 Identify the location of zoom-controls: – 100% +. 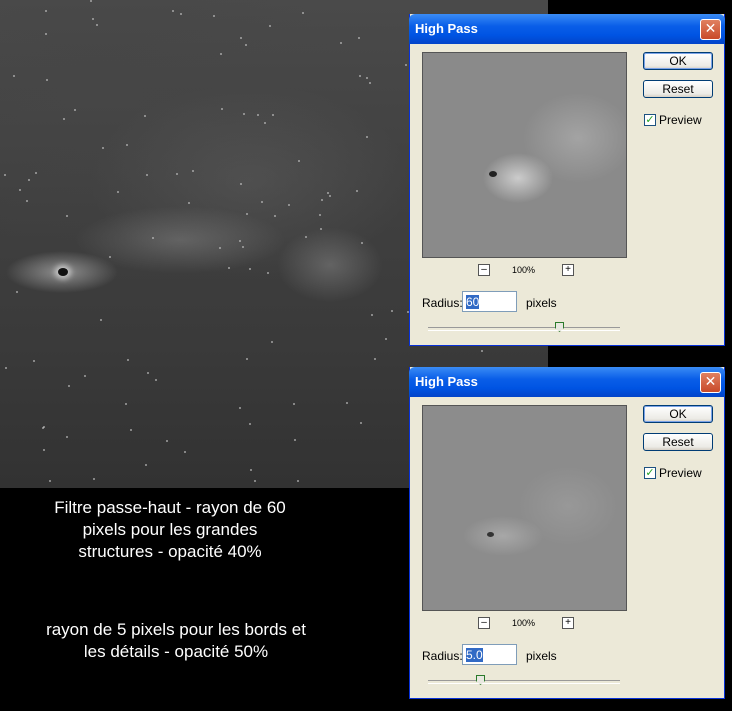
(526, 271).